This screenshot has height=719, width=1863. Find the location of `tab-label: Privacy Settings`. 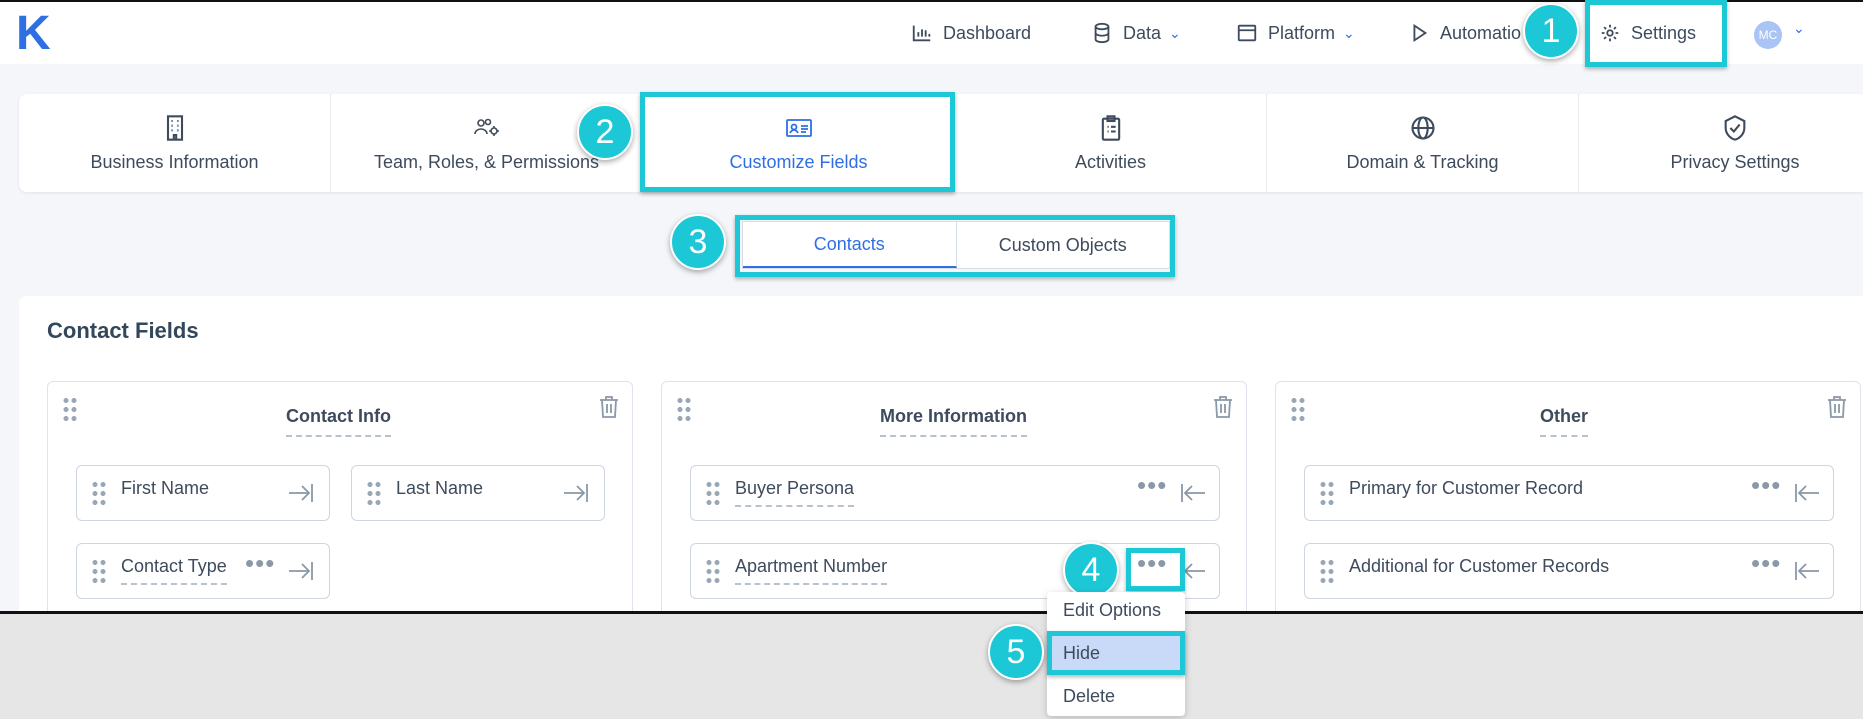

tab-label: Privacy Settings is located at coordinates (1735, 161).